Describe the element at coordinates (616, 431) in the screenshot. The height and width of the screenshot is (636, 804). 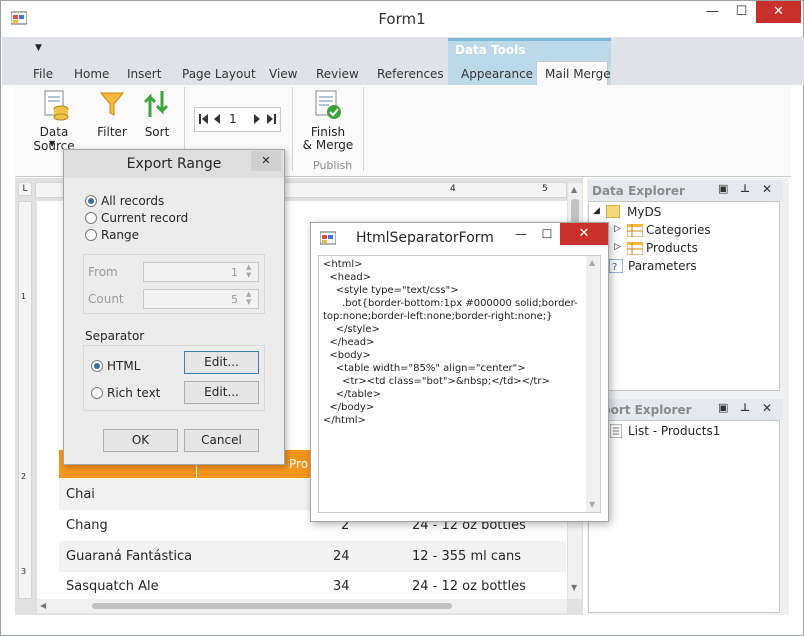
I see `list-icon` at that location.